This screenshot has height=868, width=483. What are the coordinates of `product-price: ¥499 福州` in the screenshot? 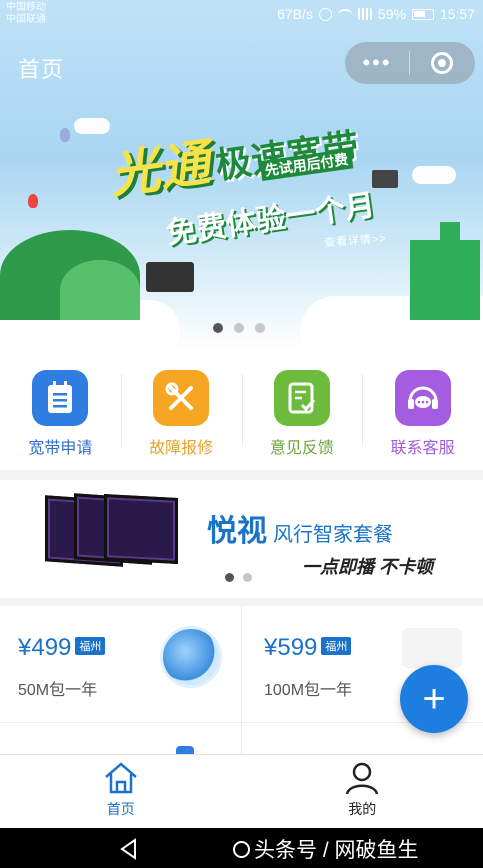 It's located at (62, 648).